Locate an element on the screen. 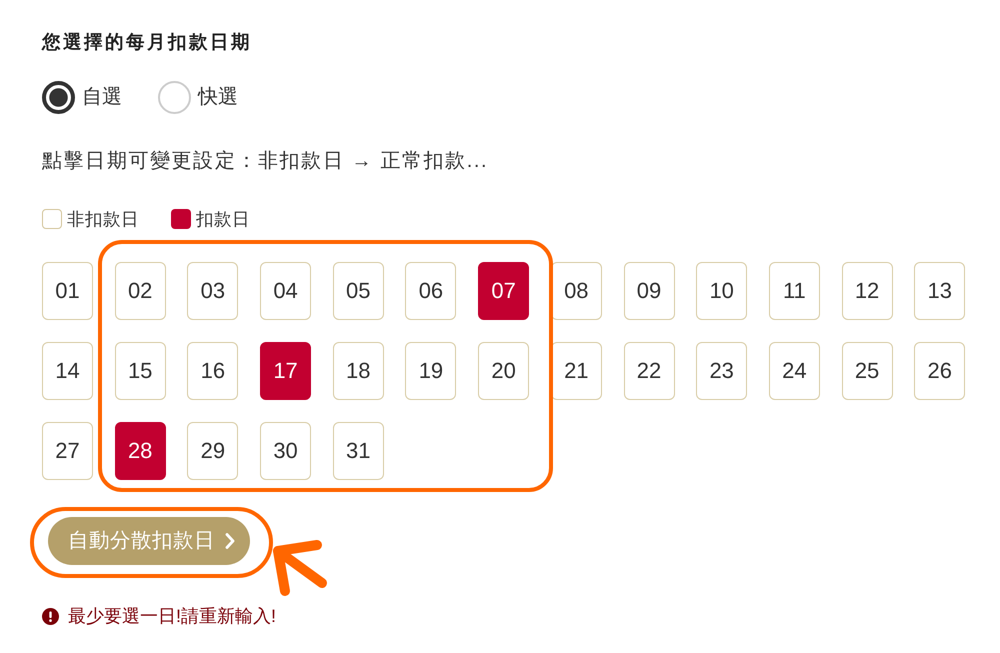 Image resolution: width=1000 pixels, height=653 pixels. day-button: 21 is located at coordinates (576, 371).